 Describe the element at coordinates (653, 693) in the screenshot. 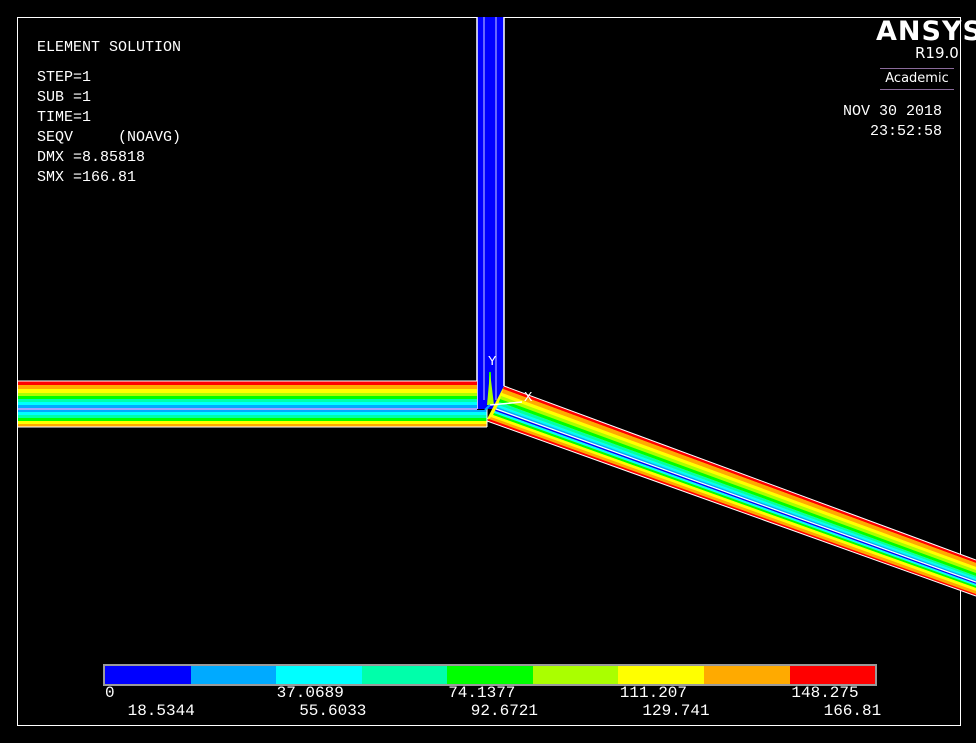

I see `legend-tick-label: 111.207` at that location.